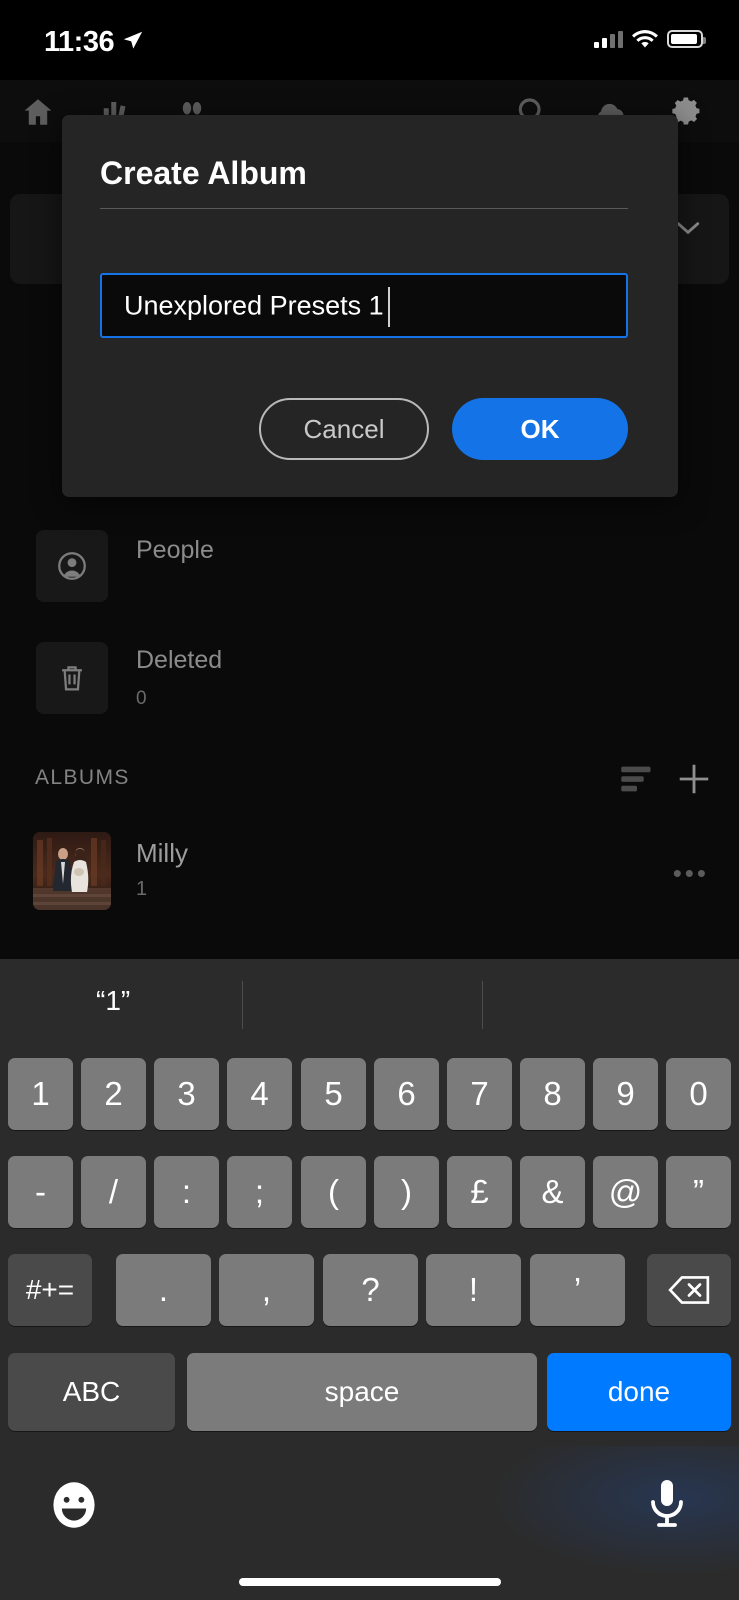 The width and height of the screenshot is (739, 1600). What do you see at coordinates (74, 1505) in the screenshot?
I see `emoji-smiley-icon` at bounding box center [74, 1505].